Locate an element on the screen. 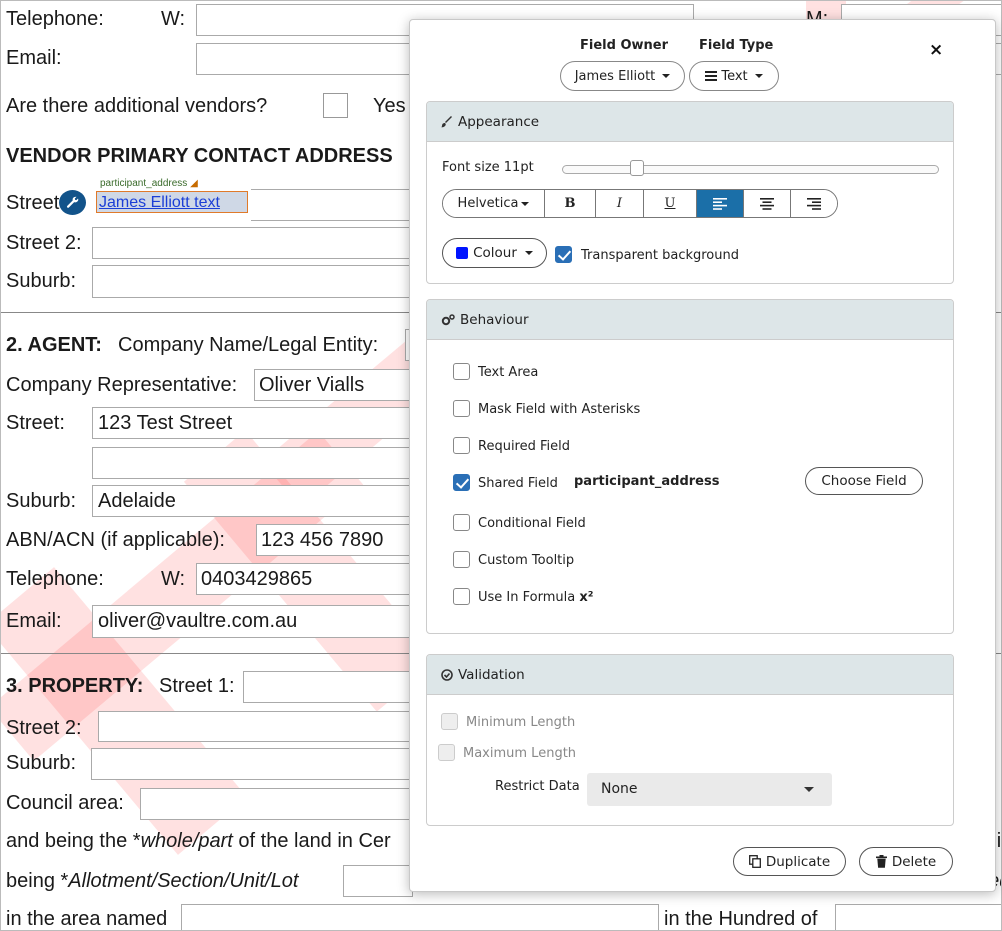 The image size is (1002, 931). property-council-input is located at coordinates (276, 804).